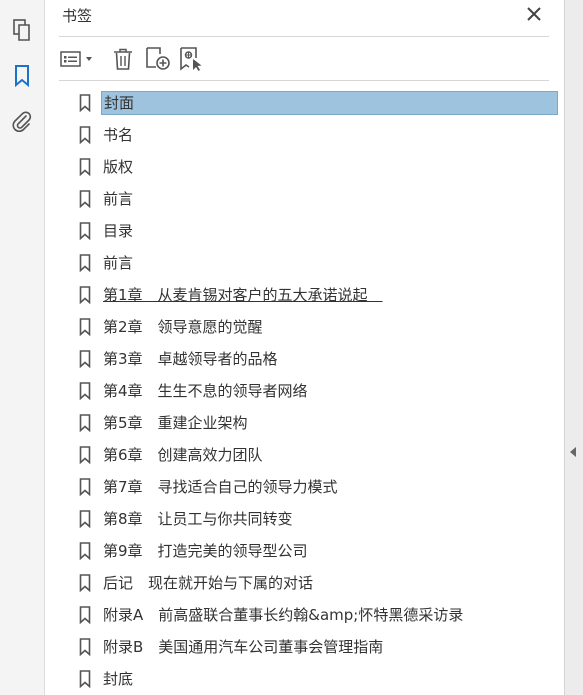 This screenshot has height=695, width=583. I want to click on bookmark-item: 第5章 重建企业架构, so click(304, 424).